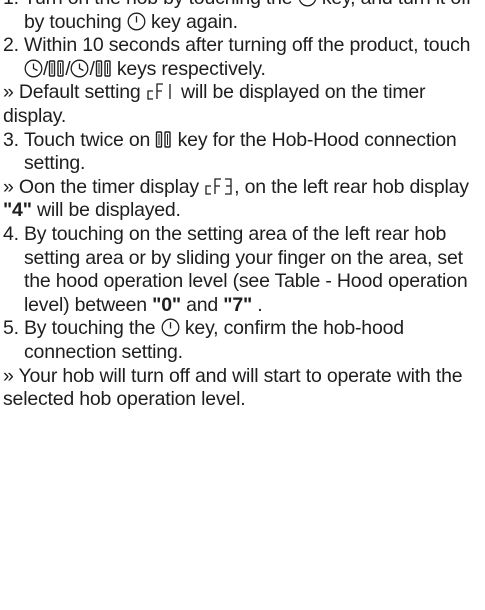 This screenshot has width=485, height=610. Describe the element at coordinates (11, 233) in the screenshot. I see `step-number: 4.` at that location.